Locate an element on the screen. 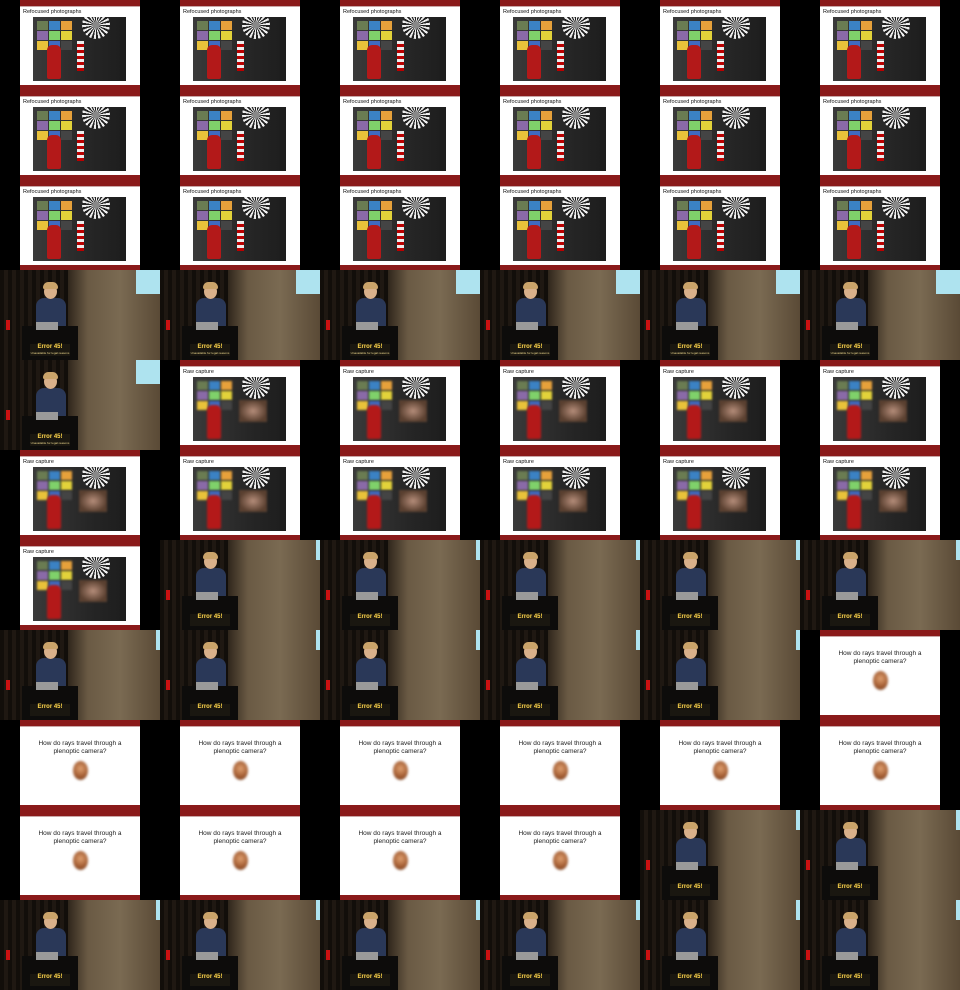 The height and width of the screenshot is (990, 960). thumbnail-15: Refocused photographs is located at coordinates (400, 225).